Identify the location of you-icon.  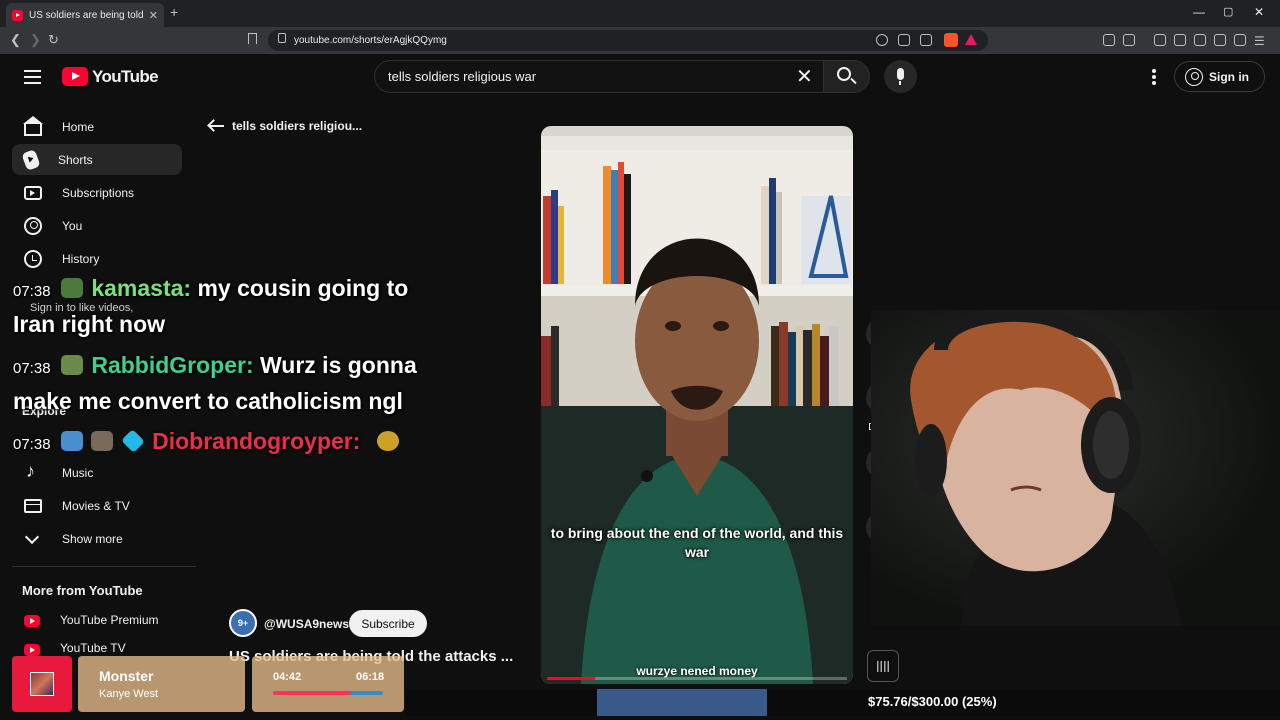
(33, 225).